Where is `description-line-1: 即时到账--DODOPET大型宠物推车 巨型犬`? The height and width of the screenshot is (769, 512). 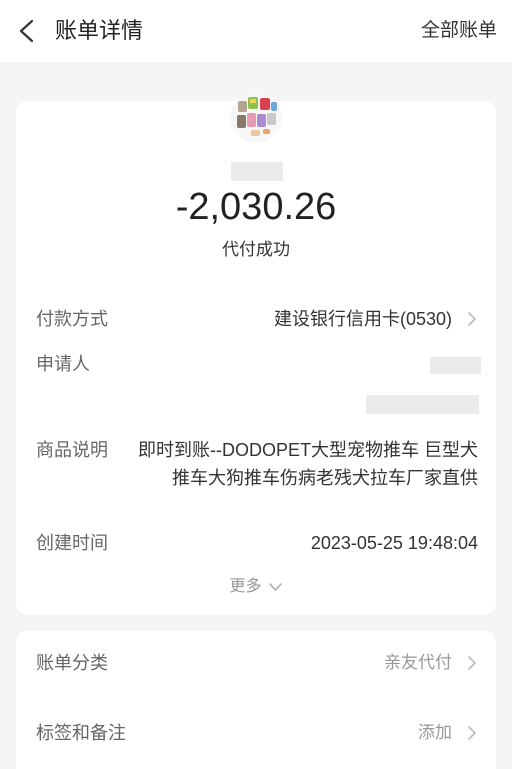 description-line-1: 即时到账--DODOPET大型宠物推车 巨型犬 is located at coordinates (308, 450).